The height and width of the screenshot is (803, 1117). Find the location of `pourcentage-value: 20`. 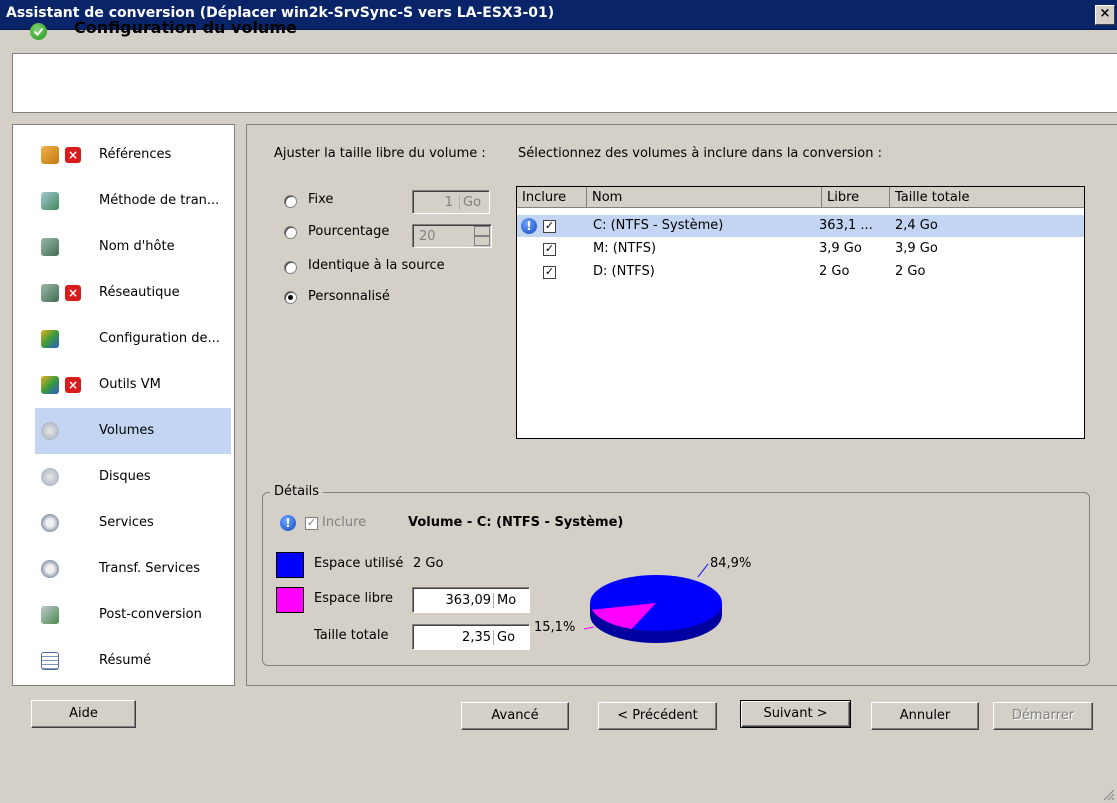

pourcentage-value: 20 is located at coordinates (427, 236).